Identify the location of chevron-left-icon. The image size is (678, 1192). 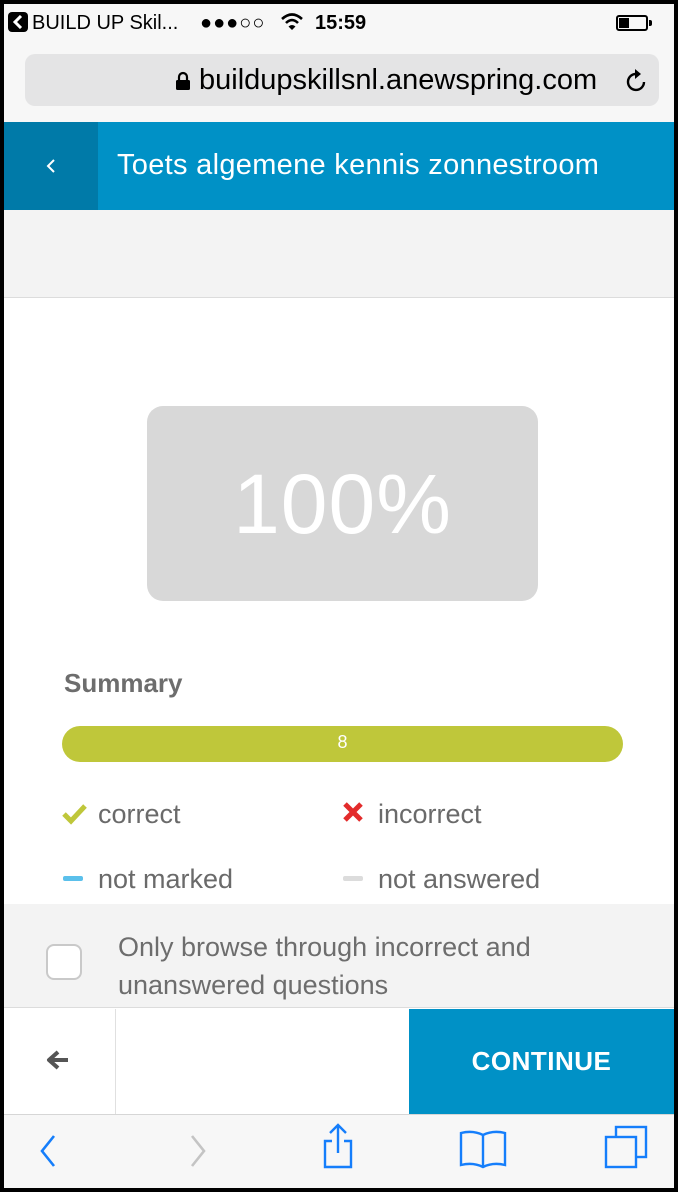
(50, 166).